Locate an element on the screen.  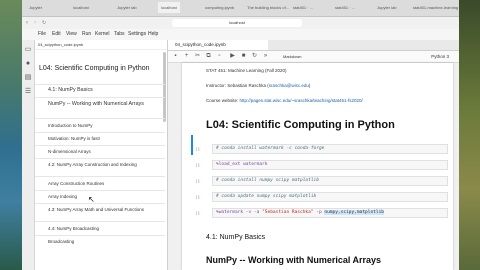
cut-icon: ✂ is located at coordinates (197, 56).